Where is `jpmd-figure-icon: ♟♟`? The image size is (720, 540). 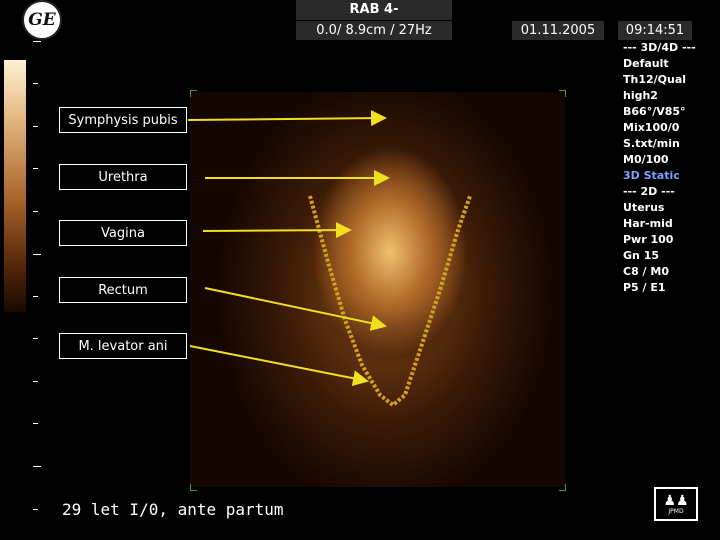 jpmd-figure-icon: ♟♟ is located at coordinates (676, 500).